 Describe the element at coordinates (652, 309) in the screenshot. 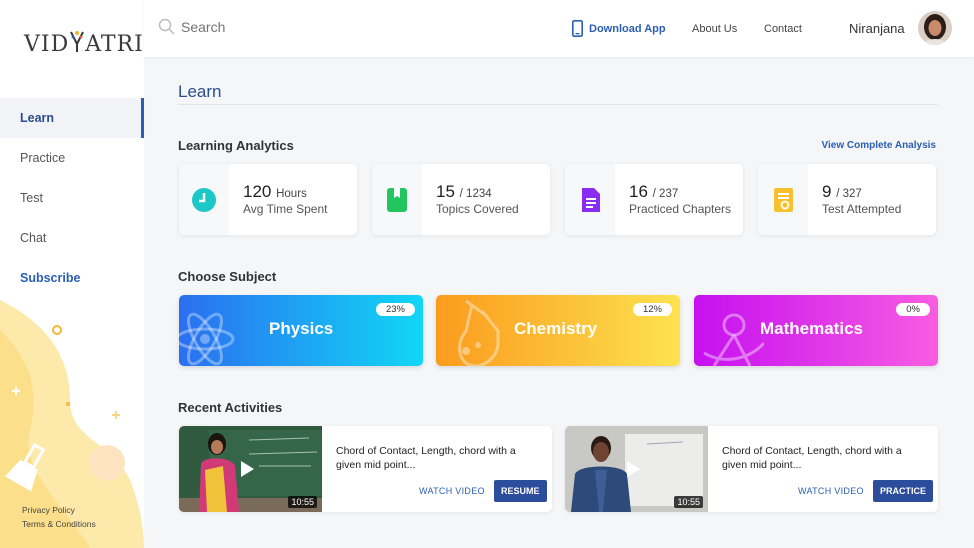

I see `progress-badge: 12%` at that location.